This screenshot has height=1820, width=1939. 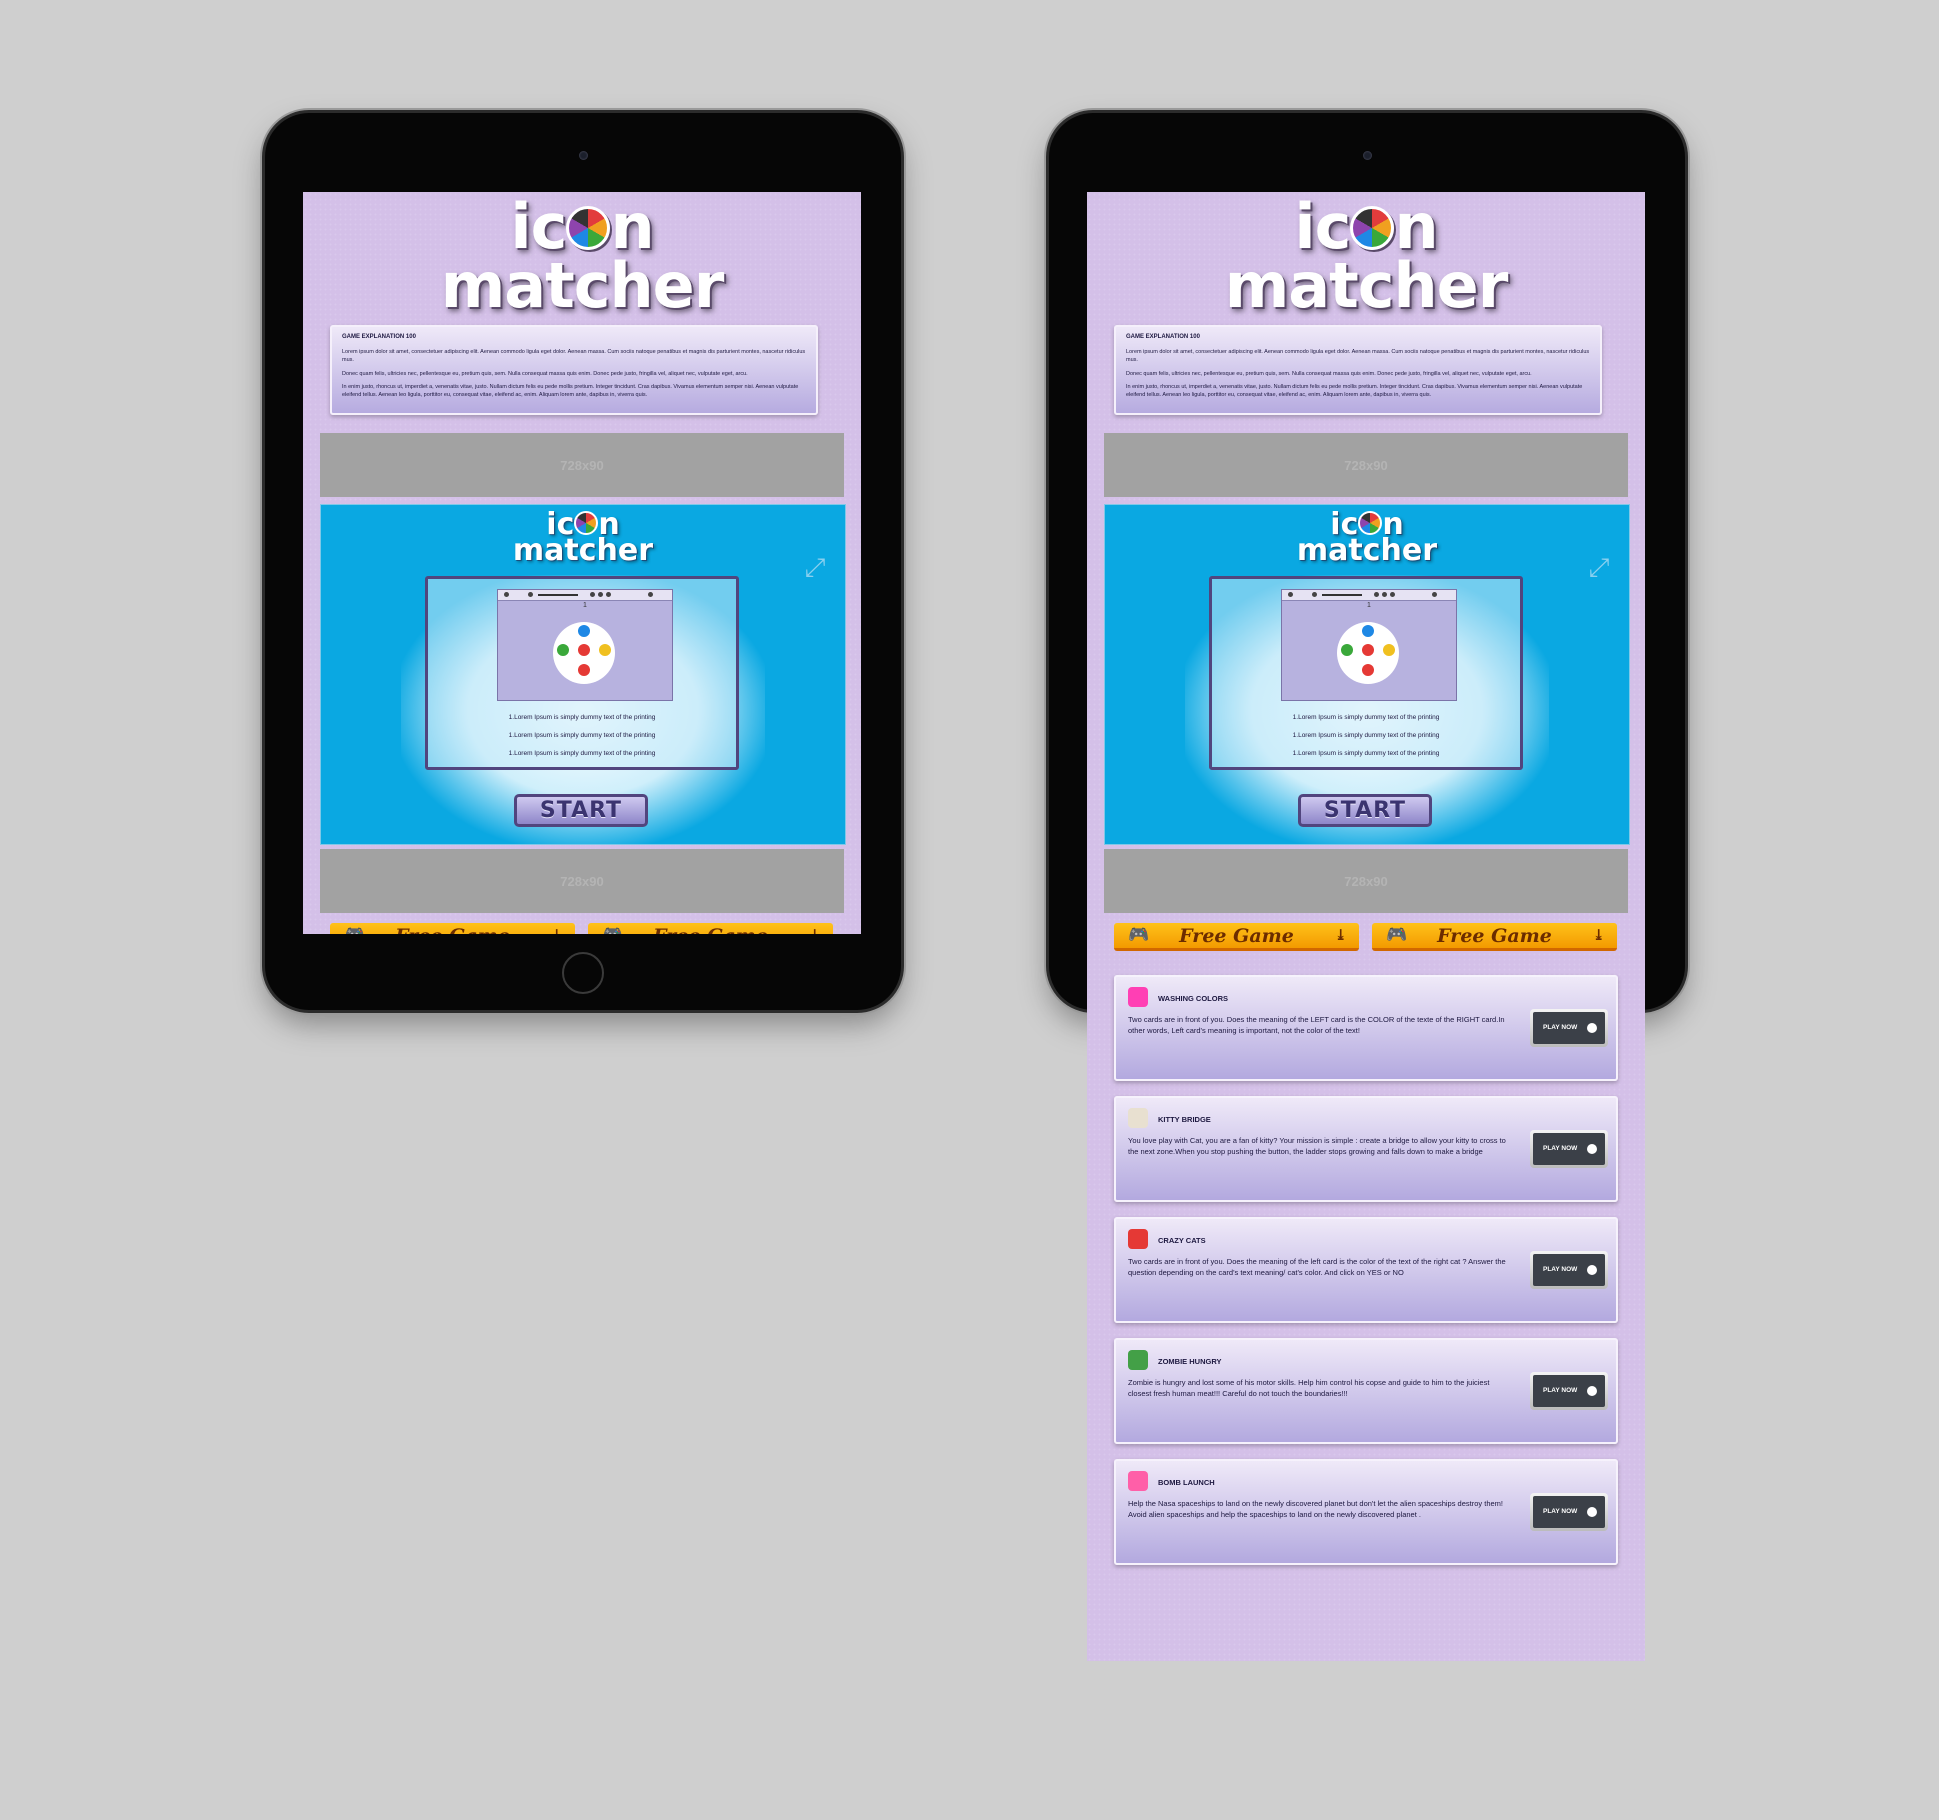 I want to click on crazy-cats-icon, so click(x=1138, y=1239).